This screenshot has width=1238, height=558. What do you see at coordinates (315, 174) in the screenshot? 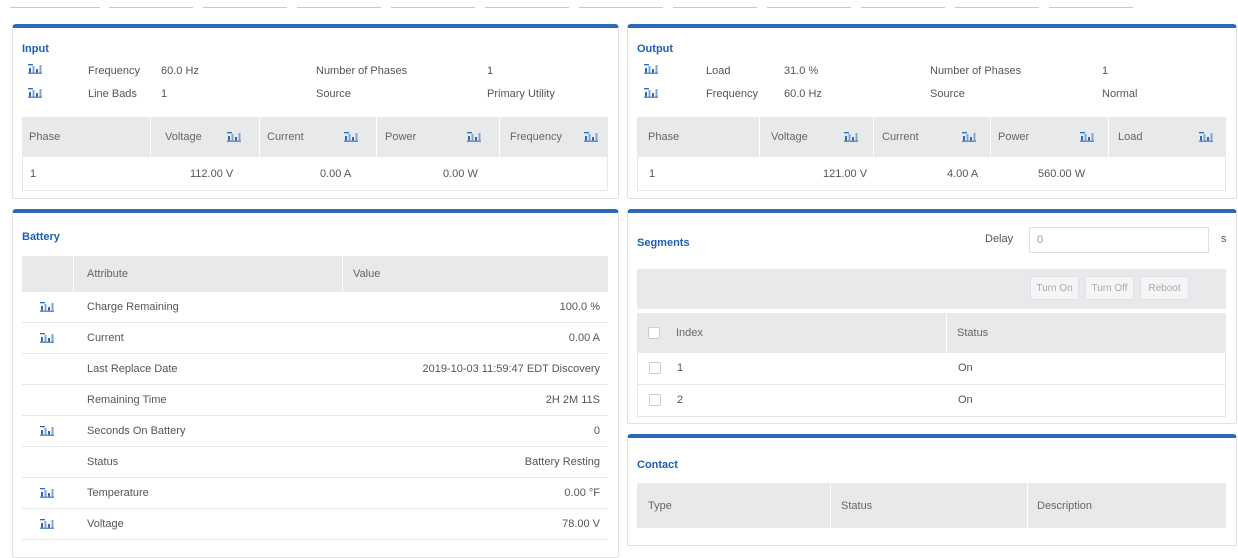
I see `table-row: 1 112.00 V 0.00 A 0.00 W` at bounding box center [315, 174].